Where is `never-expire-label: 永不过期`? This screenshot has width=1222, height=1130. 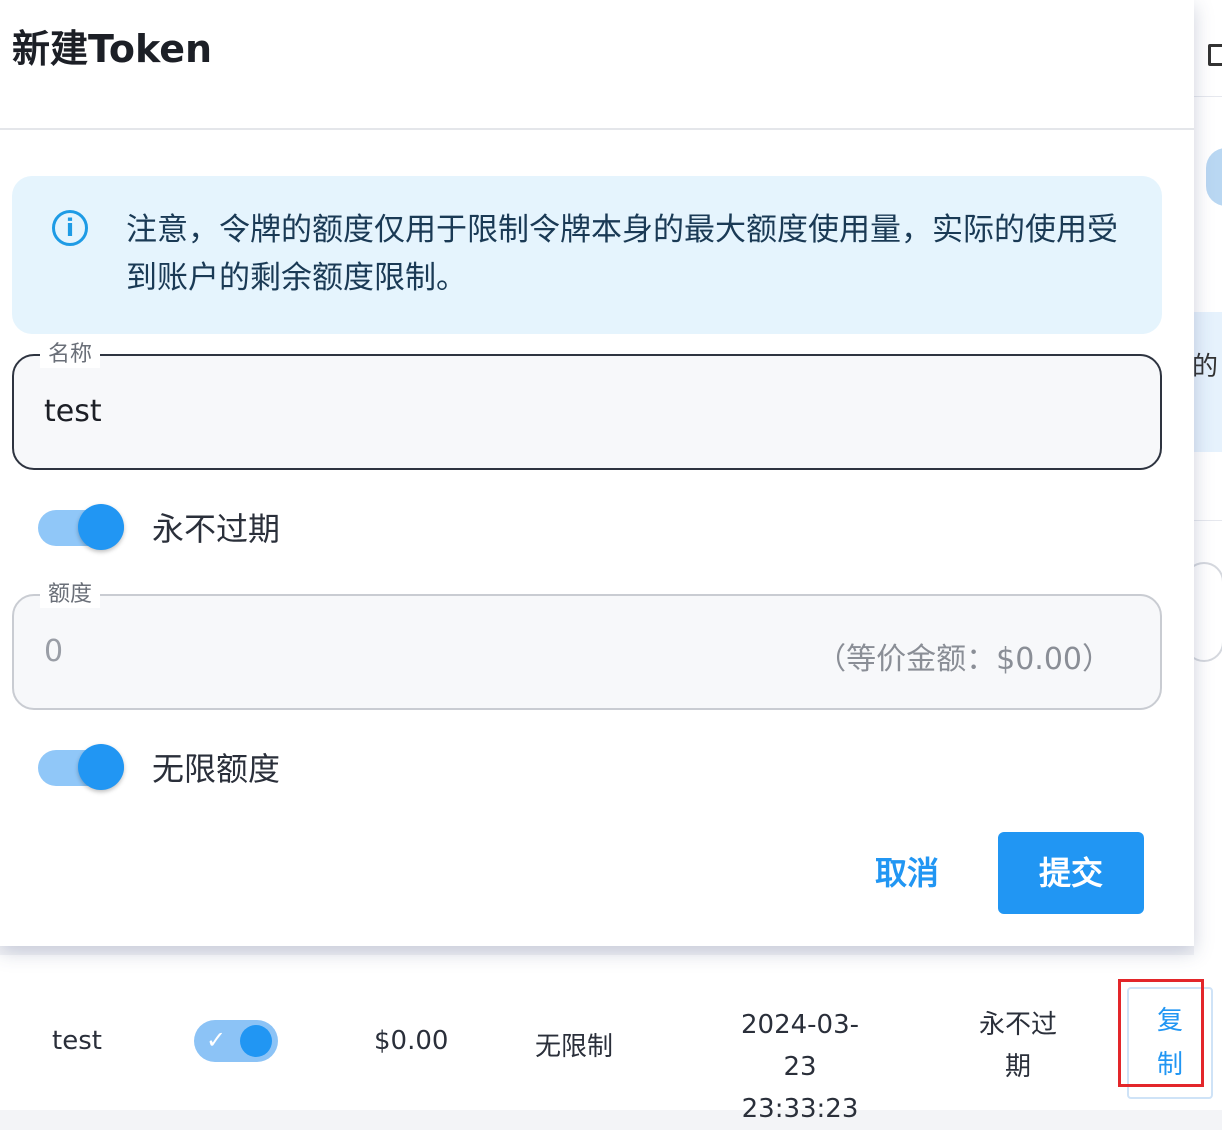
never-expire-label: 永不过期 is located at coordinates (216, 529).